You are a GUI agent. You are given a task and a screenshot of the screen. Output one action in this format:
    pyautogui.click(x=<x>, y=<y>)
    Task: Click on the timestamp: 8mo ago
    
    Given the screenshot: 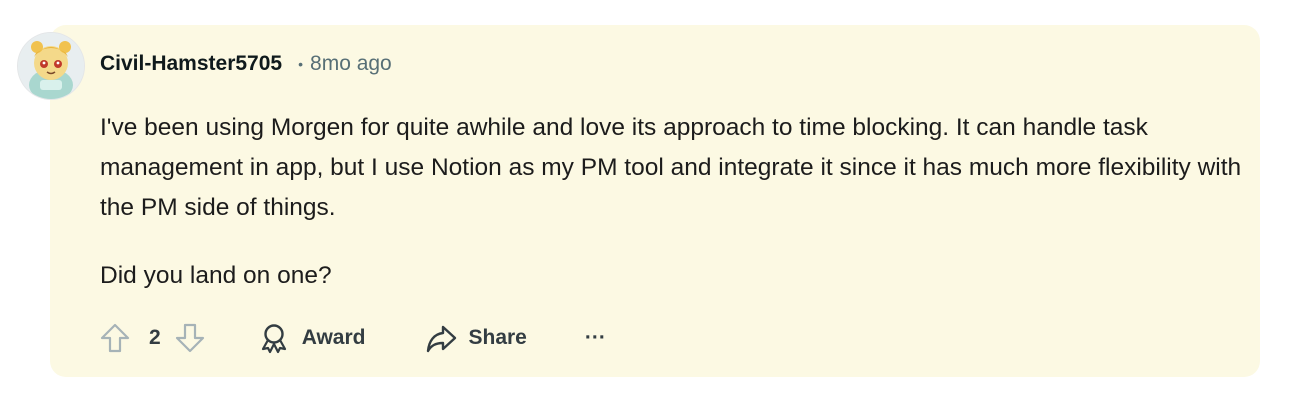 What is the action you would take?
    pyautogui.click(x=351, y=64)
    